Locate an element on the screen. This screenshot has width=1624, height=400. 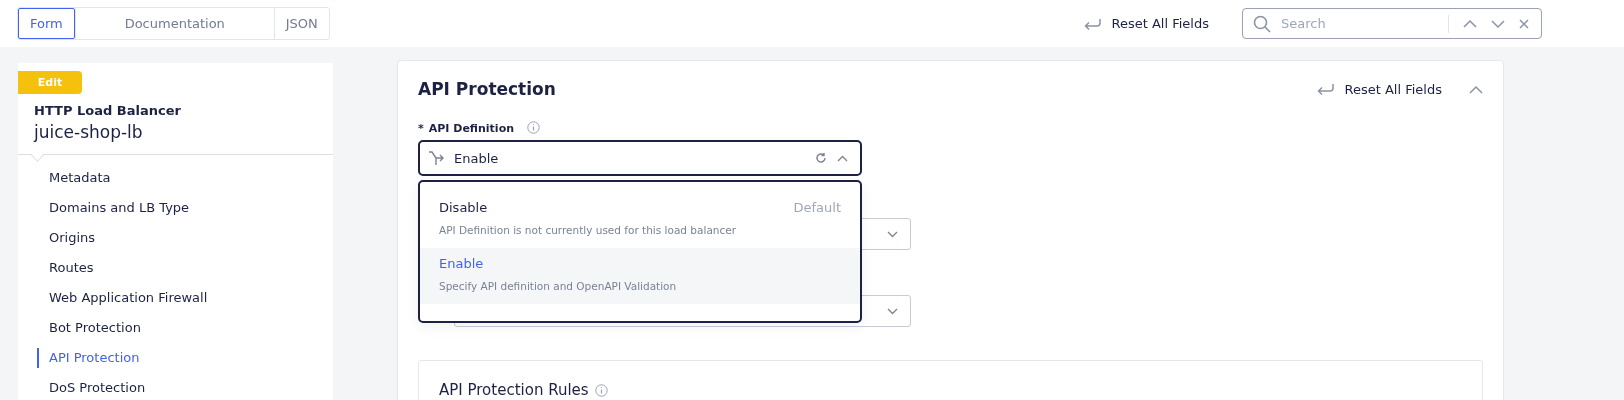
view-tab: JSON is located at coordinates (301, 23).